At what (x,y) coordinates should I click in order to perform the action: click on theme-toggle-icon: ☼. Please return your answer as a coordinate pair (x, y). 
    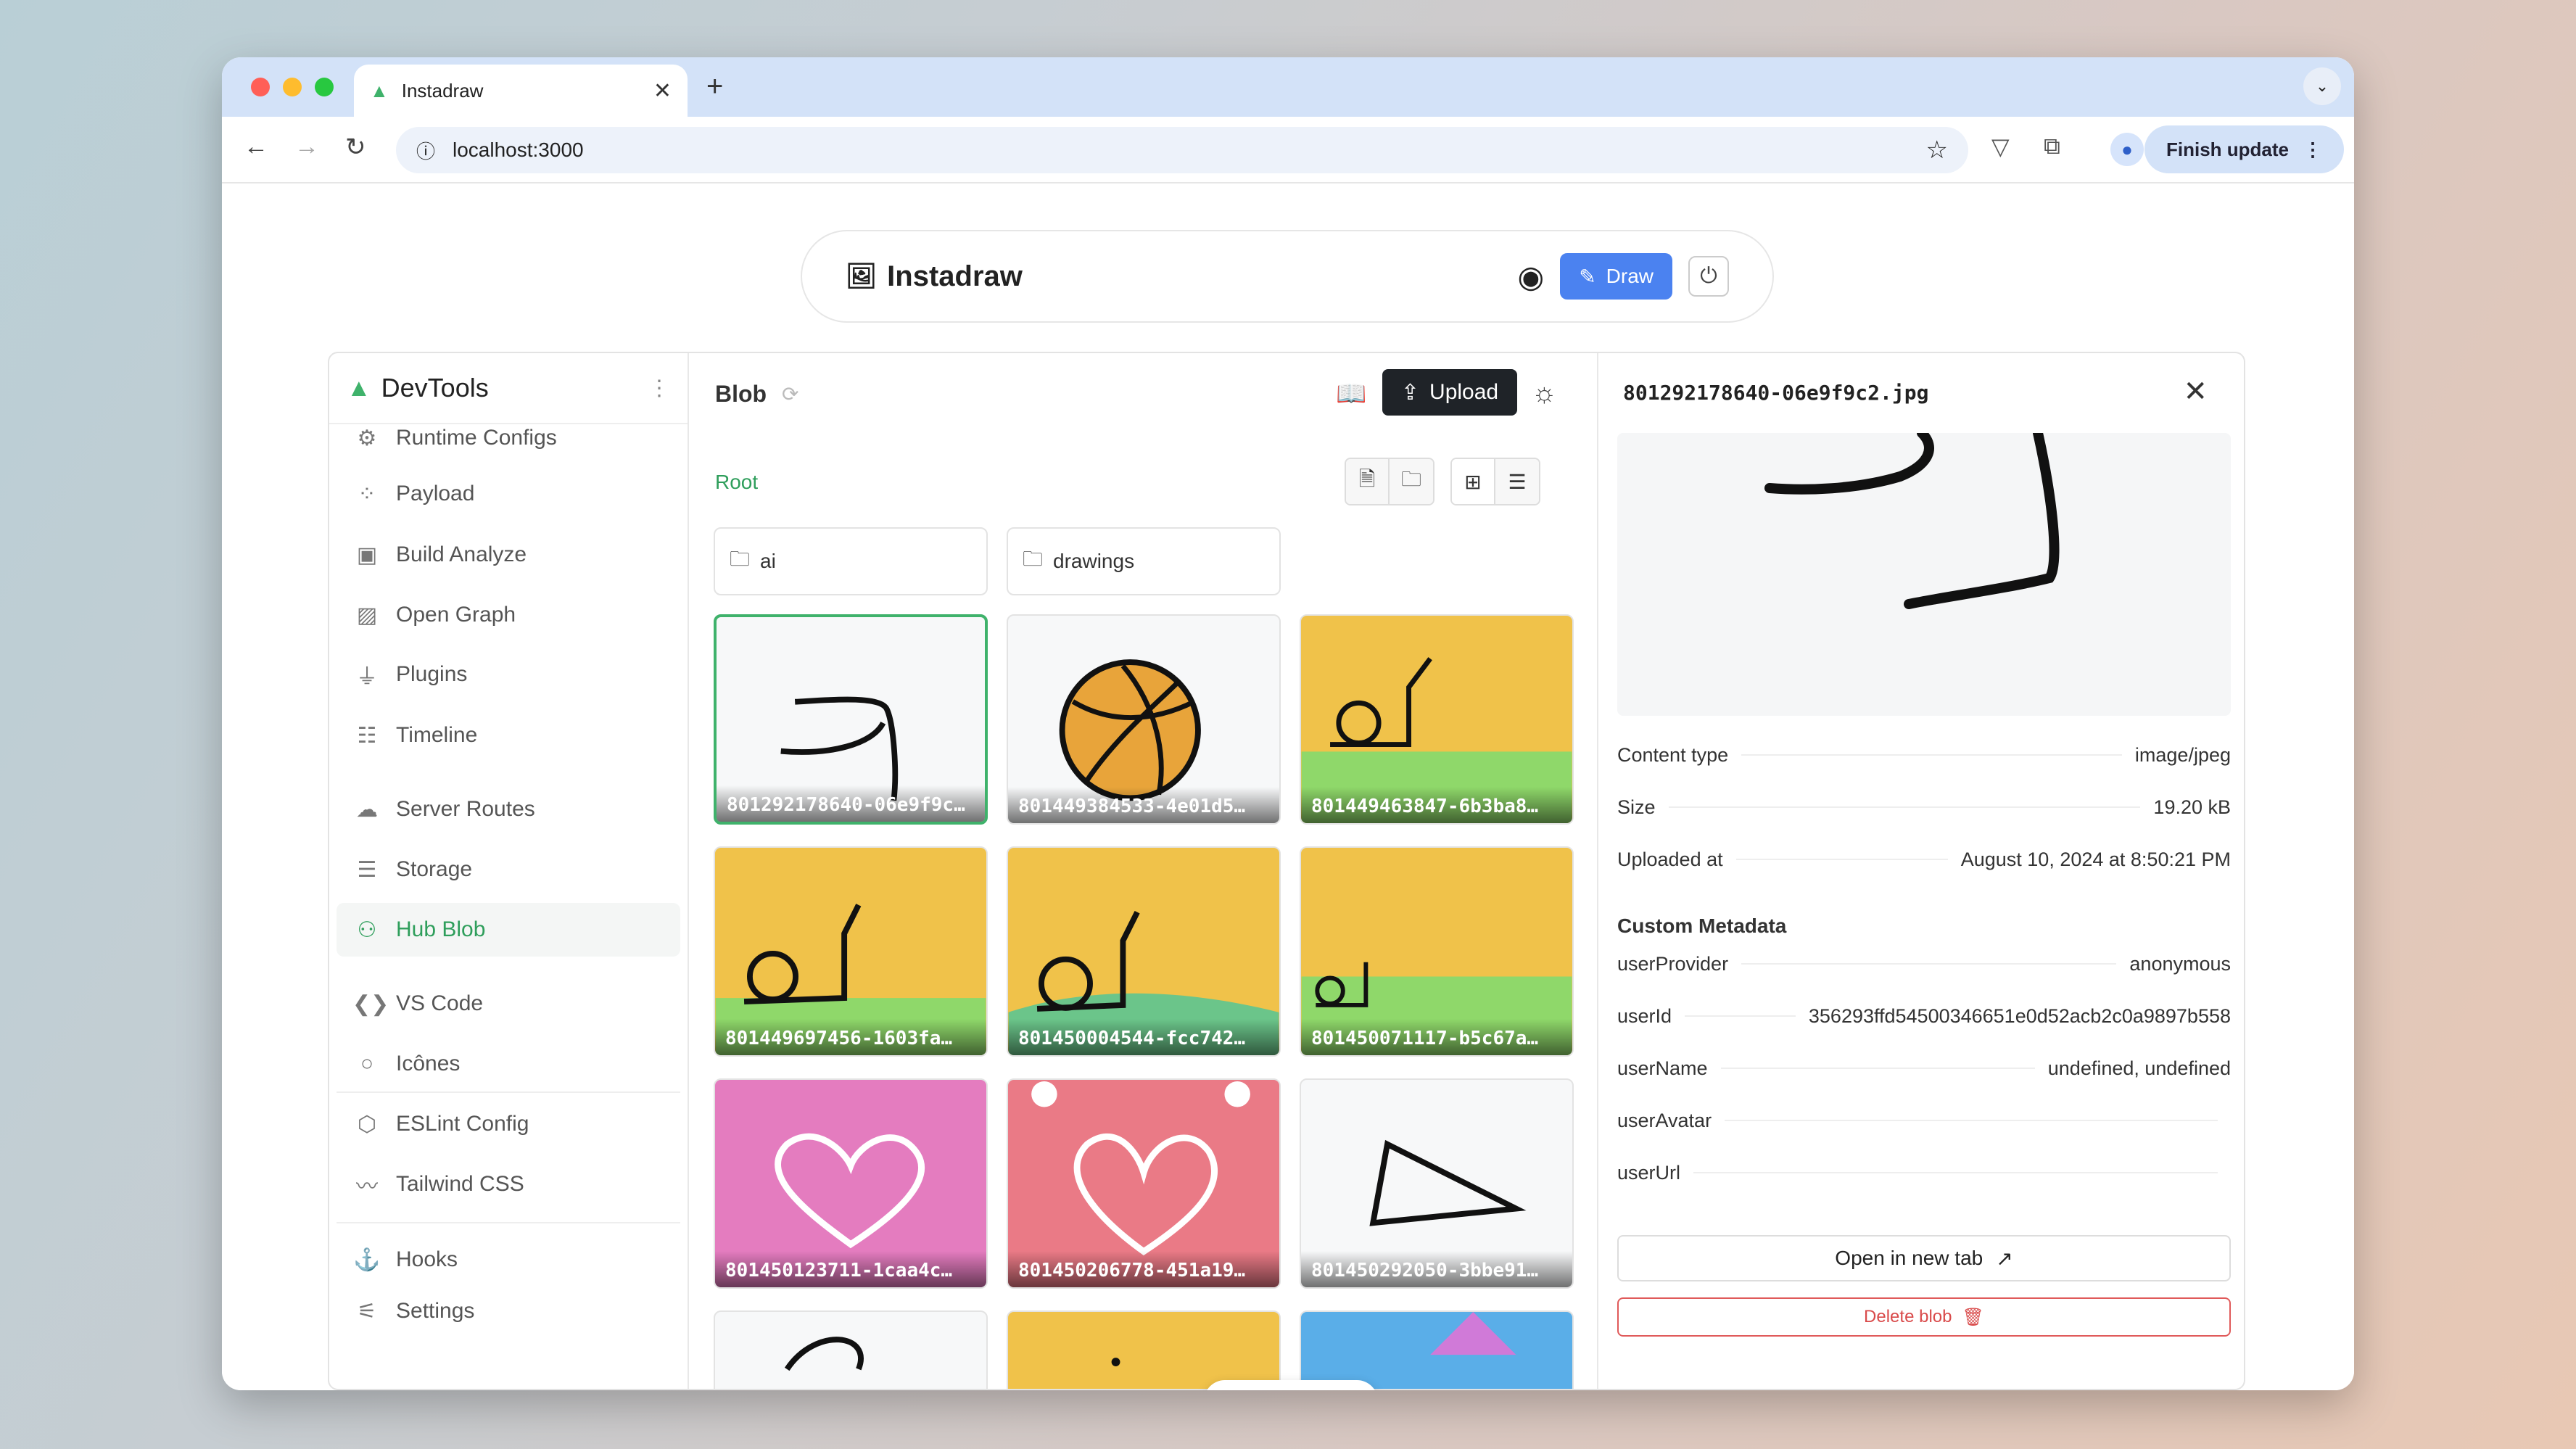
    Looking at the image, I should click on (1544, 393).